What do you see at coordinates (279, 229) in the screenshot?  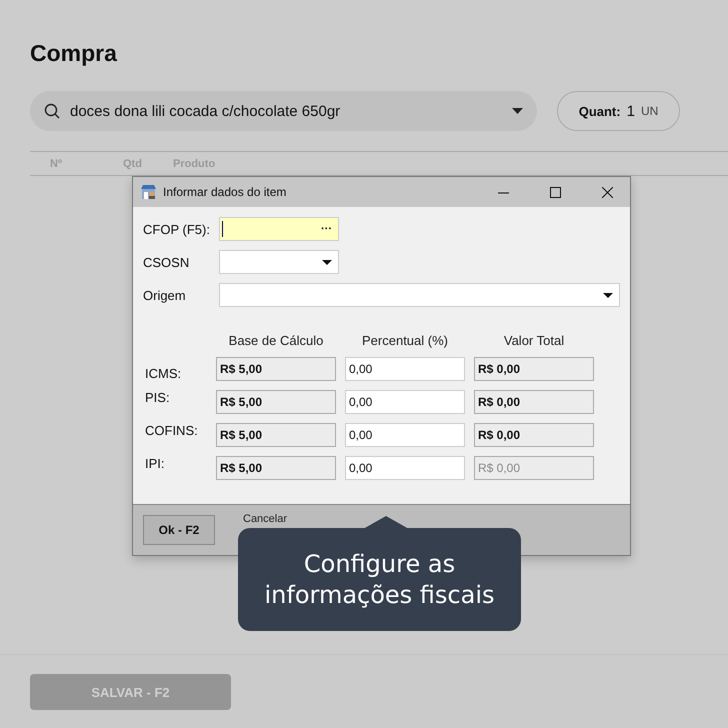 I see `cfop-field: ···` at bounding box center [279, 229].